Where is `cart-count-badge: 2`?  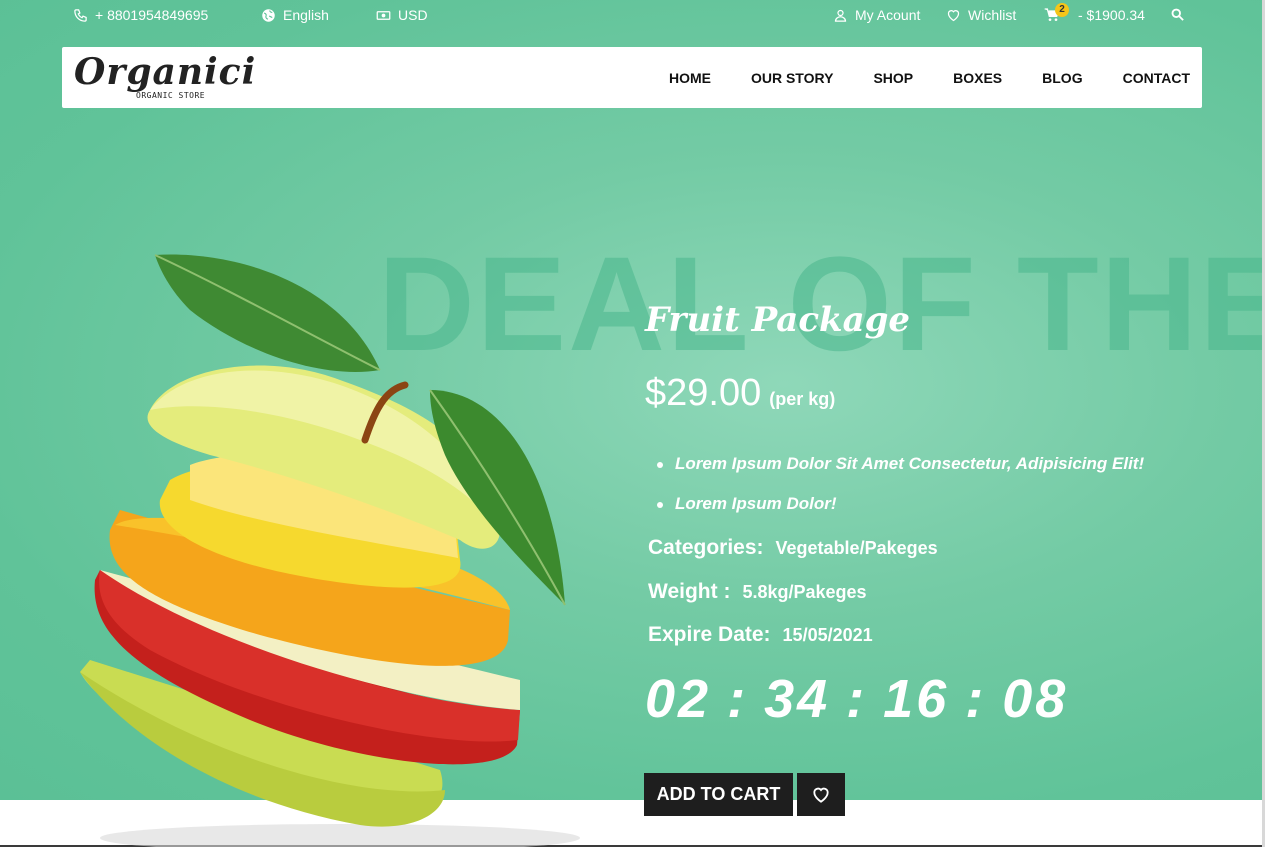
cart-count-badge: 2 is located at coordinates (1062, 10).